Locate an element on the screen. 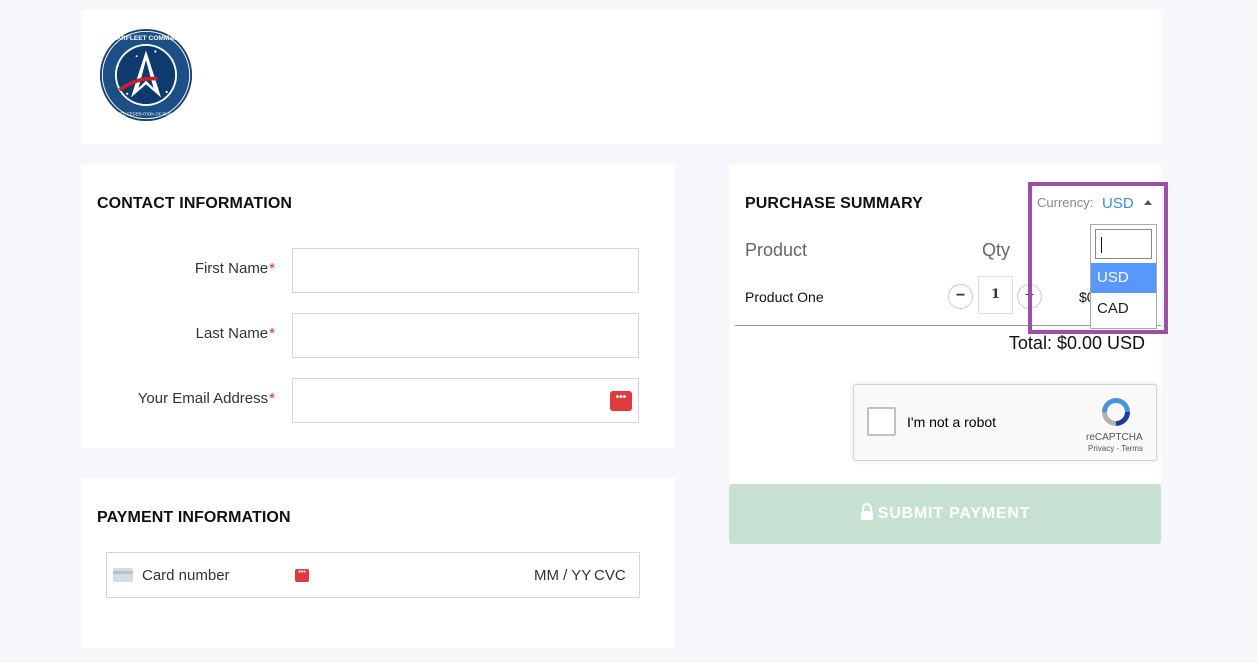  order-total: Total: $0.00 USD is located at coordinates (1076, 343).